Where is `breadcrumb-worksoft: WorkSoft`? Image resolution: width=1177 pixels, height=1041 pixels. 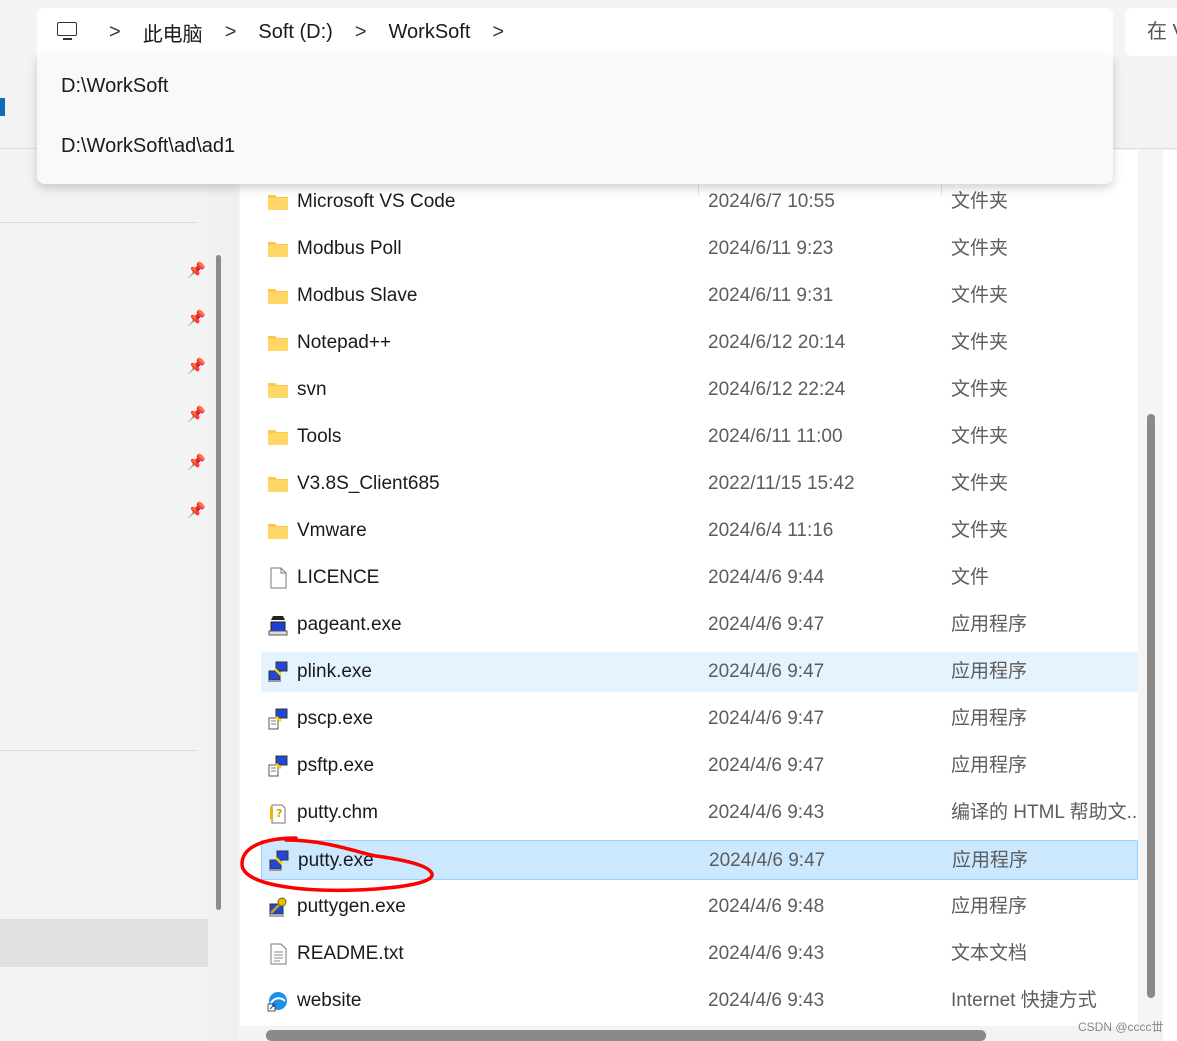 breadcrumb-worksoft: WorkSoft is located at coordinates (430, 32).